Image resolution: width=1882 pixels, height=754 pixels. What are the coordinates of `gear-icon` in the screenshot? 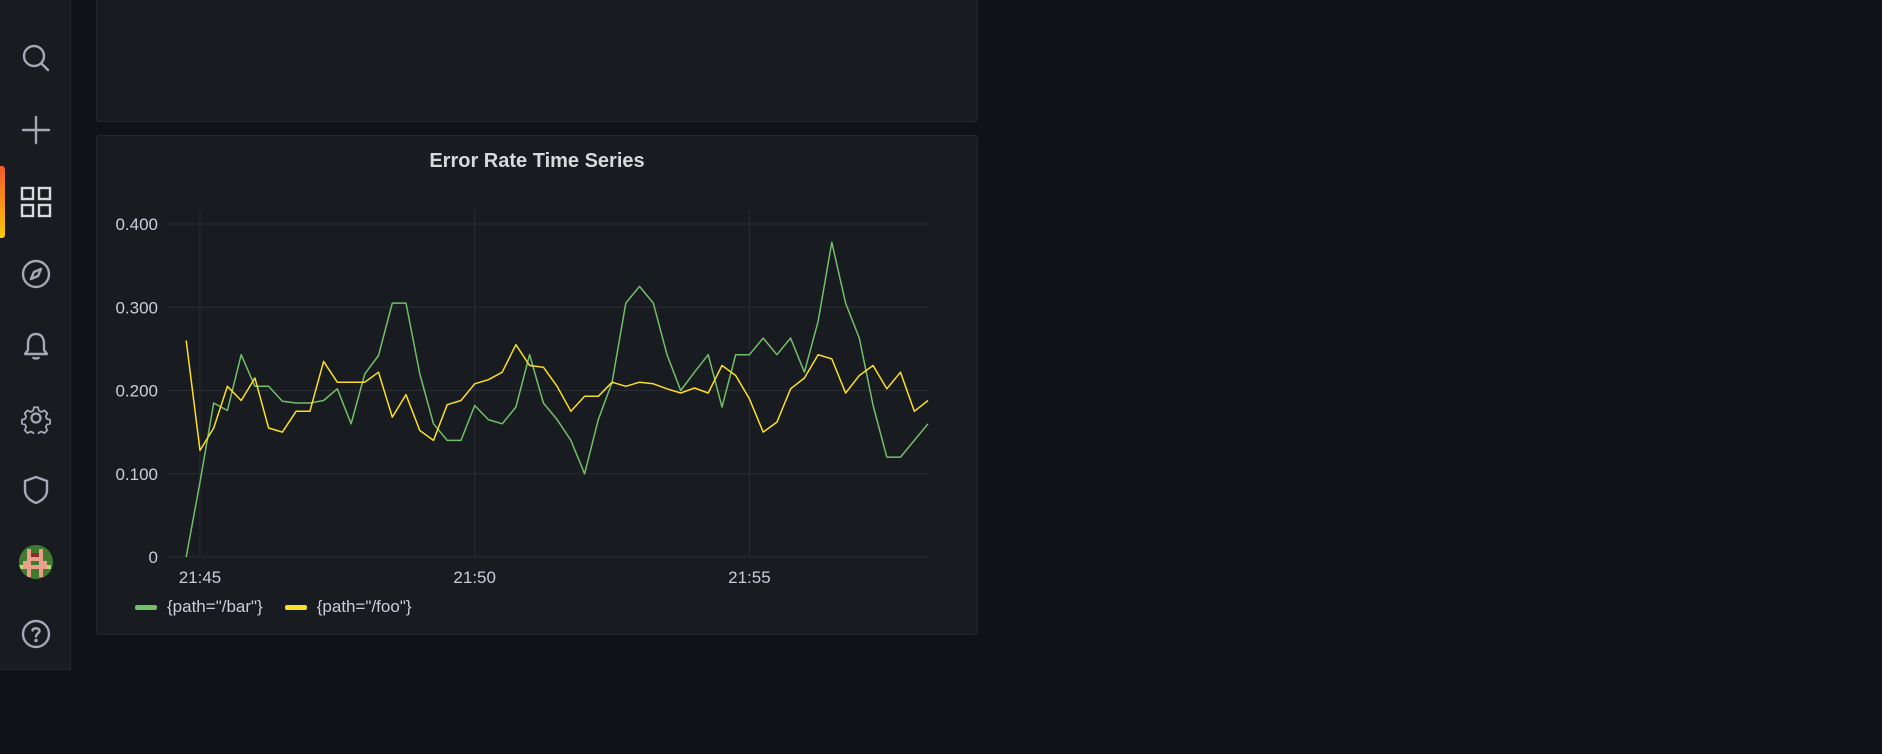 It's located at (35, 420).